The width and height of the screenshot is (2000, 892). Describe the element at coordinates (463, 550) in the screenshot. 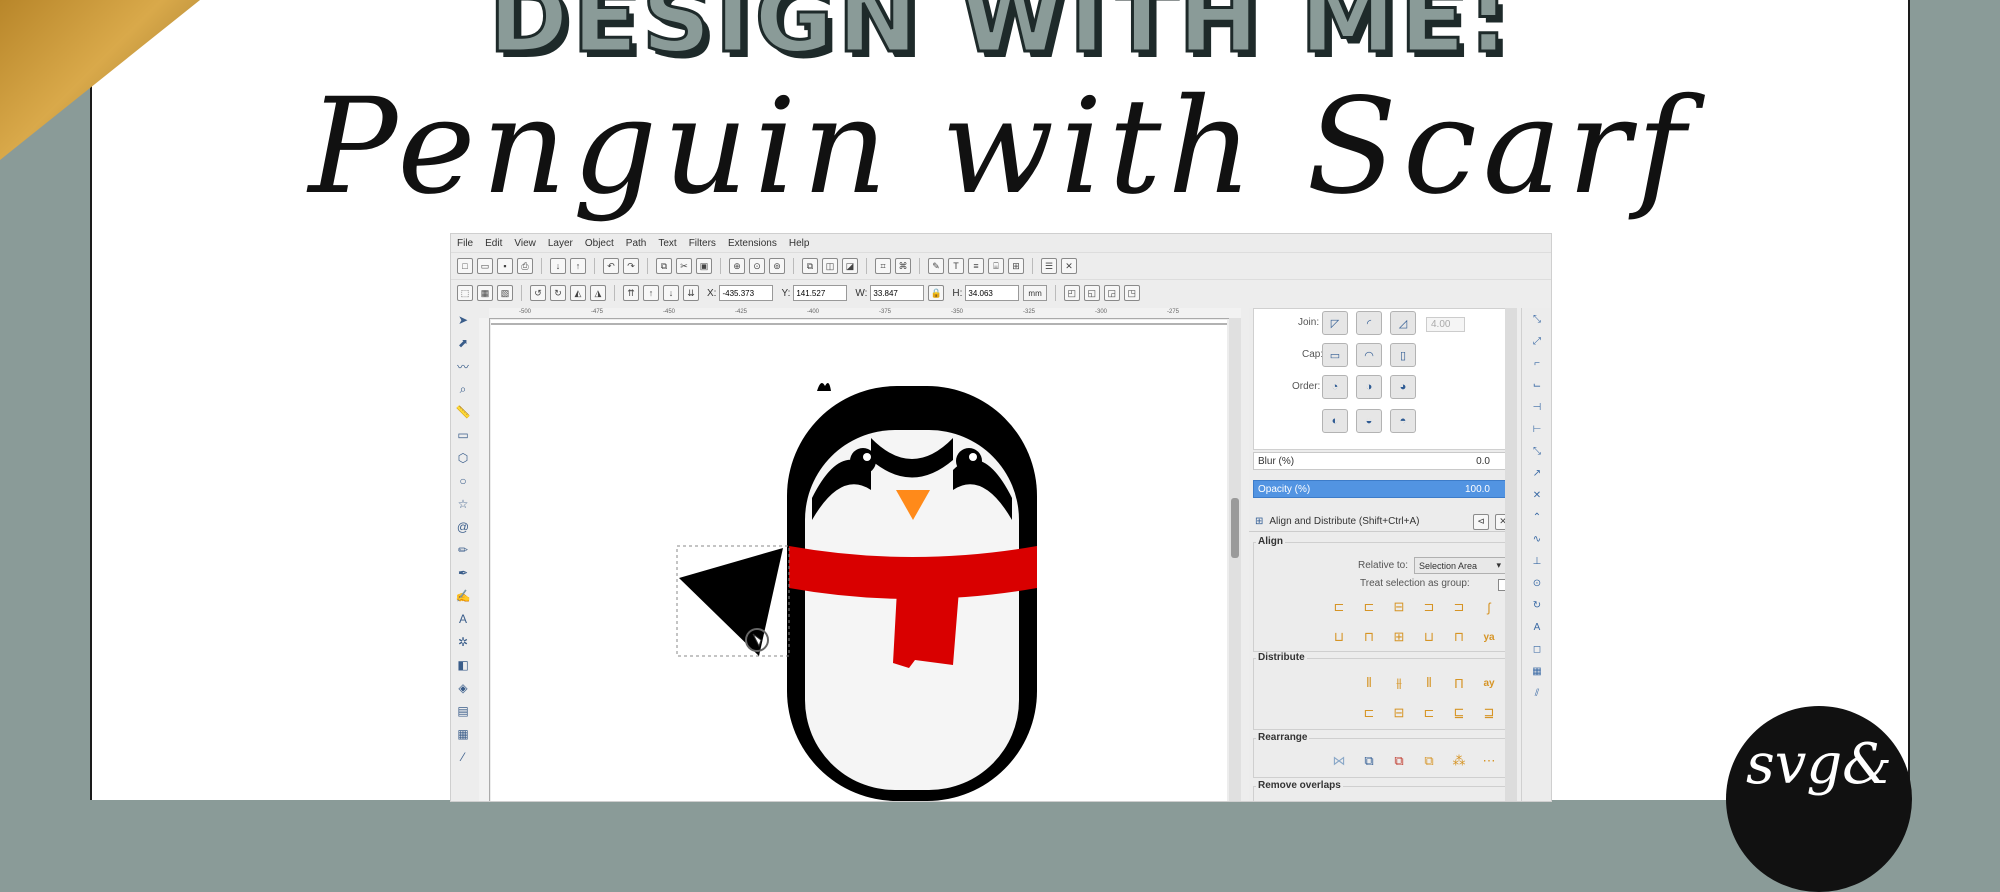

I see `pencil-tool-icon: ✏` at that location.